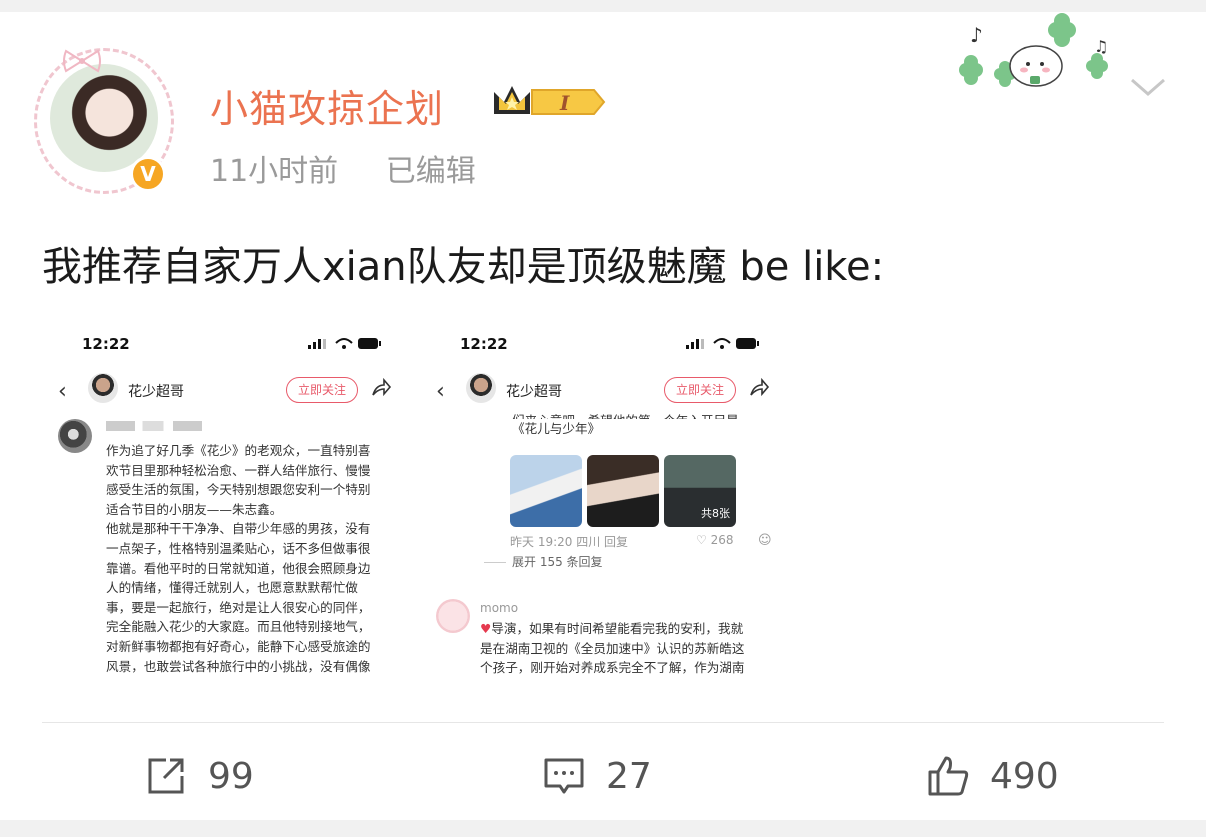 The height and width of the screenshot is (837, 1206). What do you see at coordinates (327, 105) in the screenshot?
I see `author-name: 小猫攻掠企划` at bounding box center [327, 105].